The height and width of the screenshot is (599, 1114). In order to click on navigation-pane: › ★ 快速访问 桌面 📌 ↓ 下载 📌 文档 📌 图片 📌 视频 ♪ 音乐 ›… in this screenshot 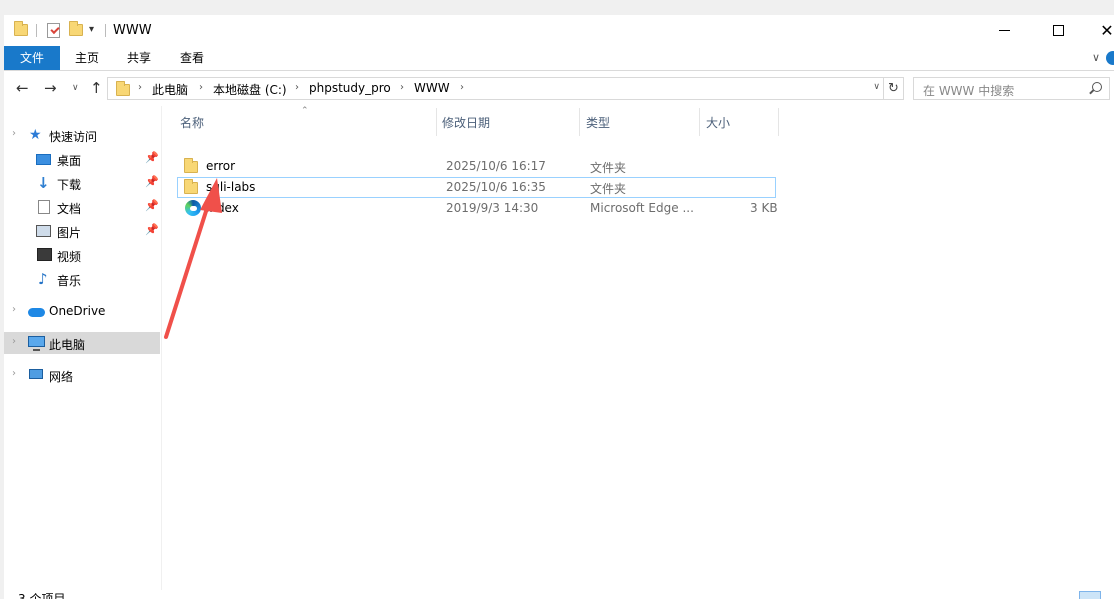, I will do `click(83, 352)`.